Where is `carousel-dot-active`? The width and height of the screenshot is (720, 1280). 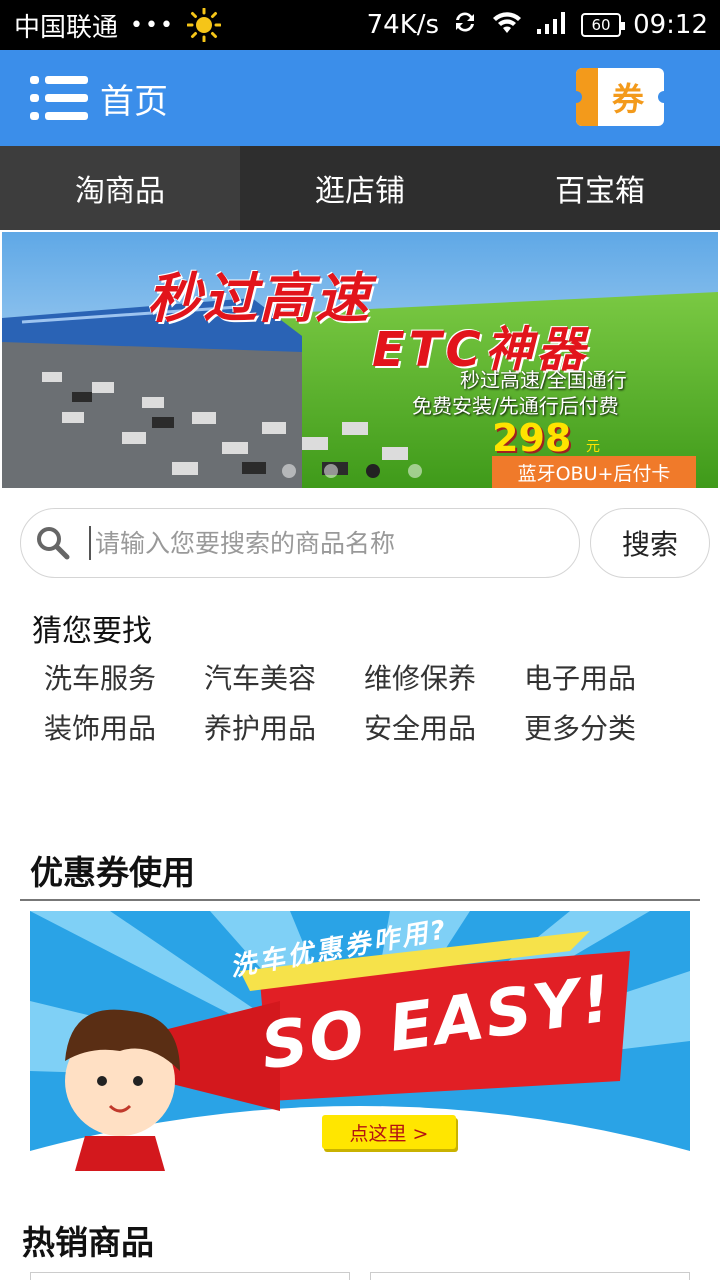
carousel-dot-active is located at coordinates (373, 471).